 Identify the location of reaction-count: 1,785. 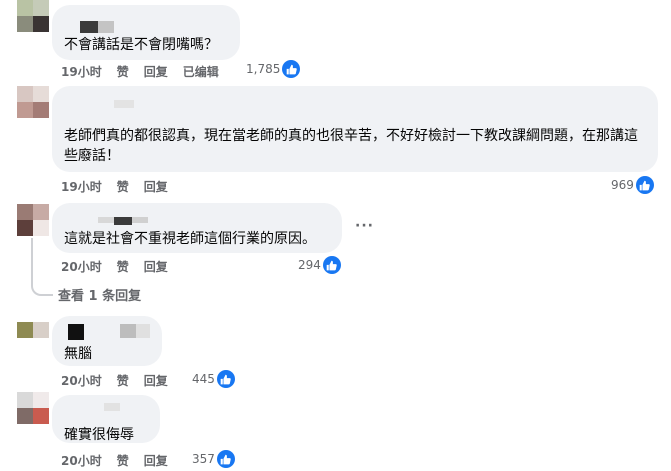
(273, 69).